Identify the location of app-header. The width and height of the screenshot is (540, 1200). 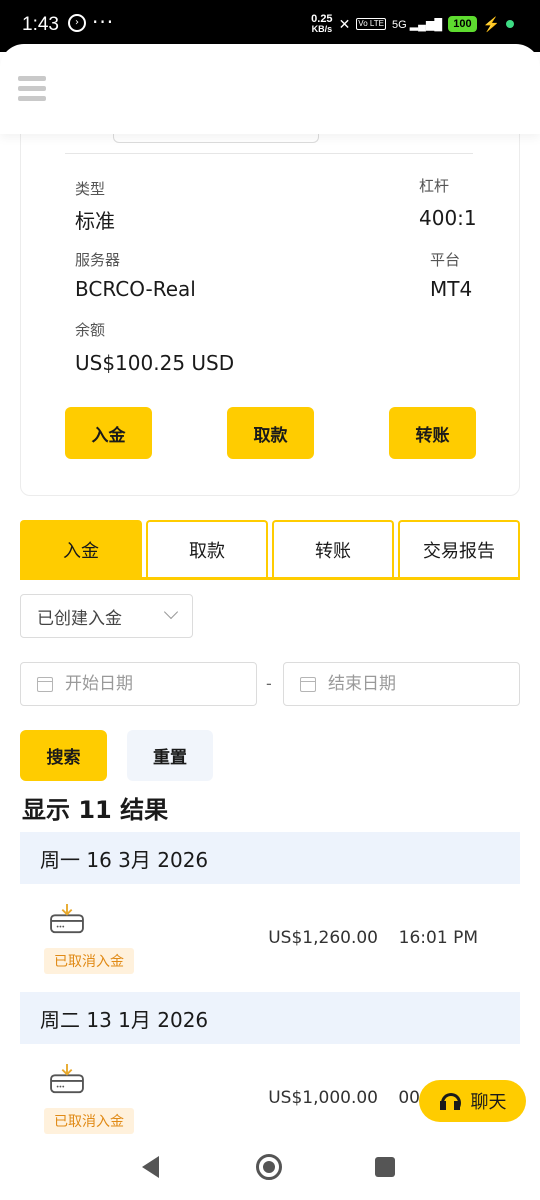
(270, 89).